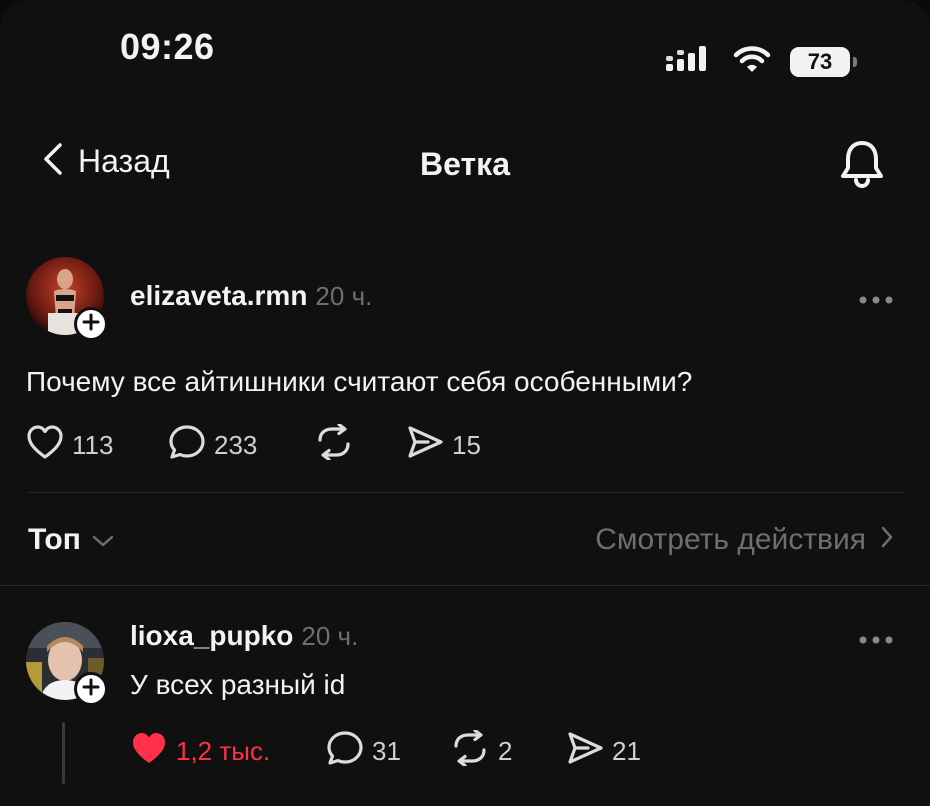  I want to click on like-count: 1,2 тыс., so click(223, 751).